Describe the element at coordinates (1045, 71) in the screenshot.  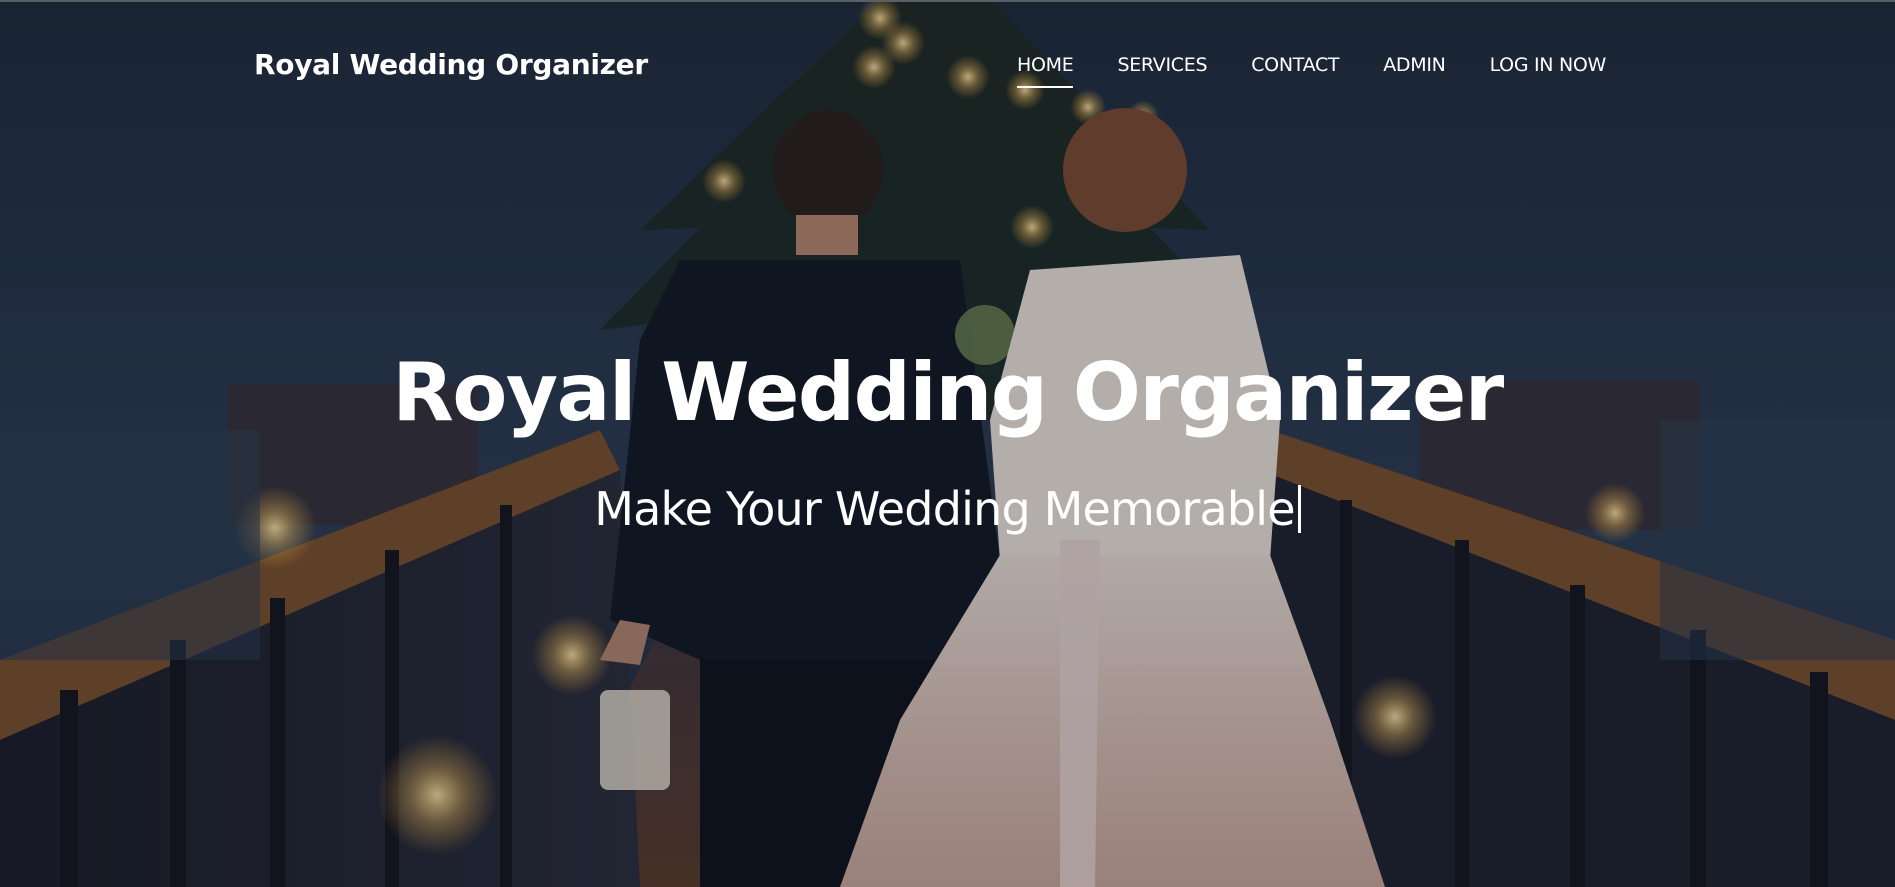
I see `nav-home: HOME` at that location.